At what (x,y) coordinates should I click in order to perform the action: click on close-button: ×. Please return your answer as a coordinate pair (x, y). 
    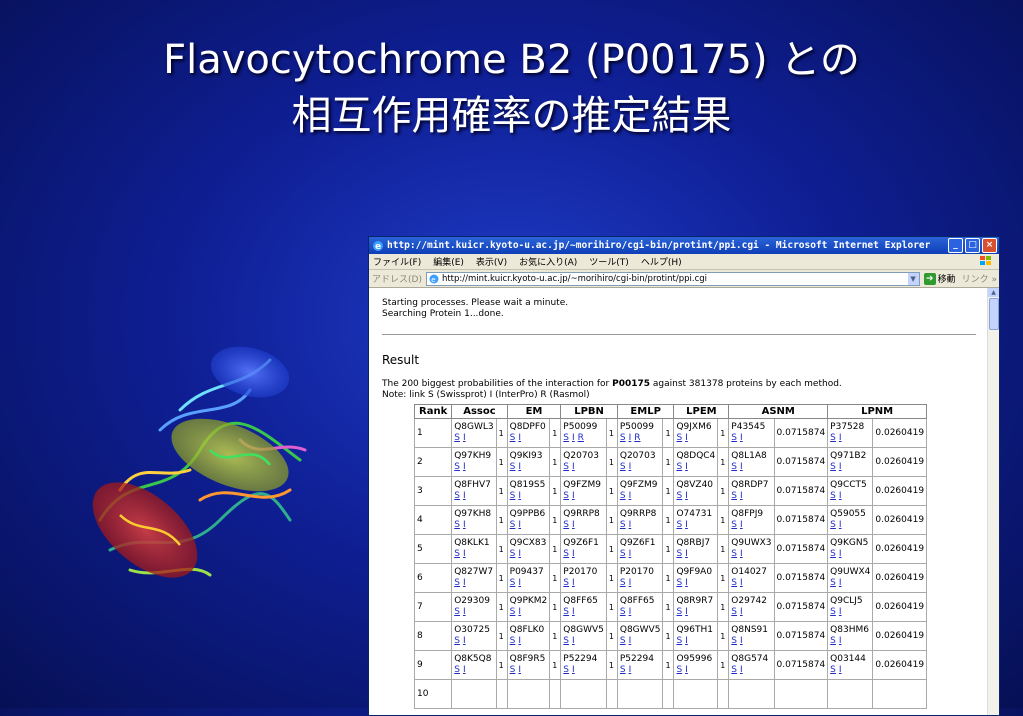
    Looking at the image, I should click on (989, 245).